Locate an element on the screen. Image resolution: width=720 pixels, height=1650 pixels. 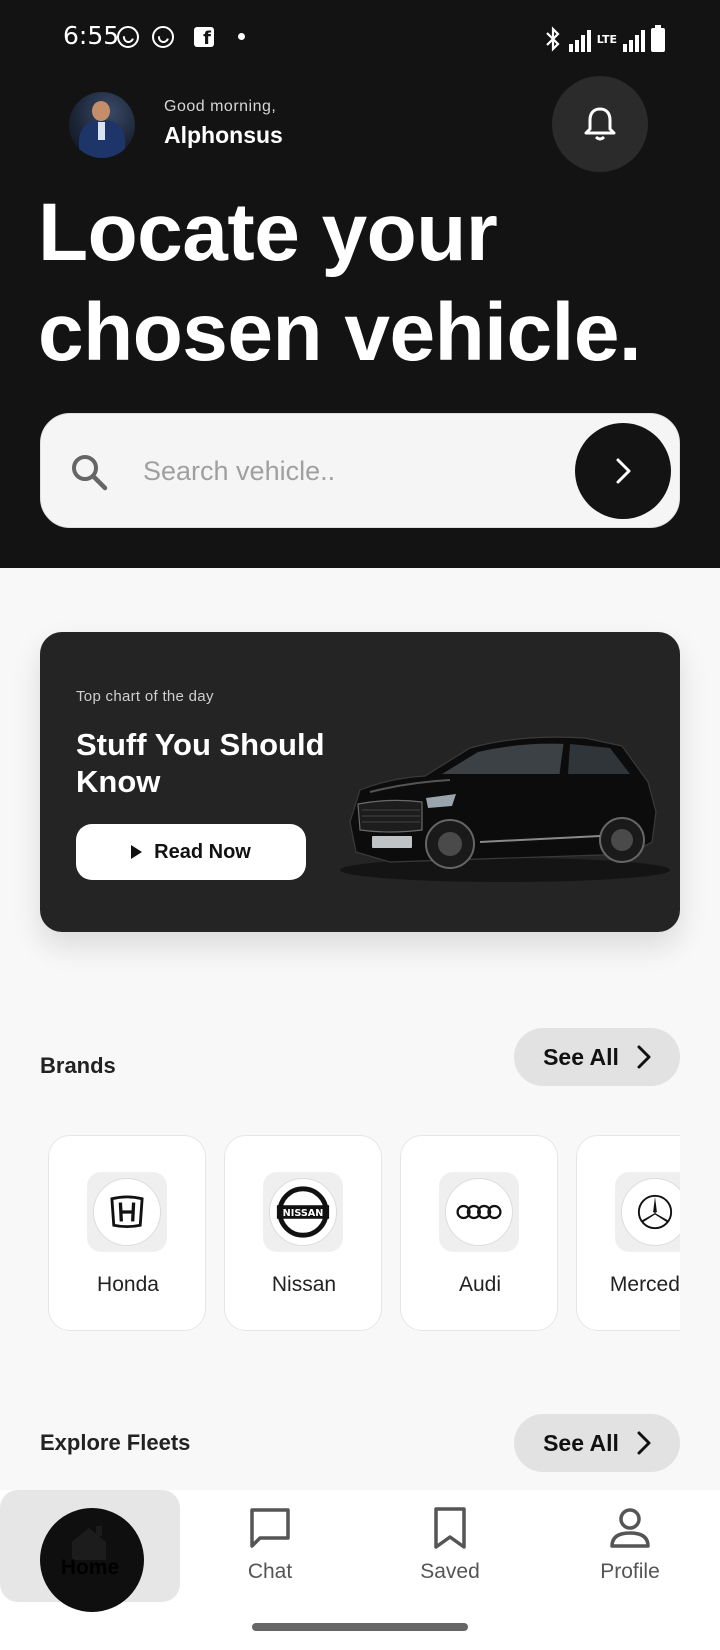
dot-icon is located at coordinates (241, 36).